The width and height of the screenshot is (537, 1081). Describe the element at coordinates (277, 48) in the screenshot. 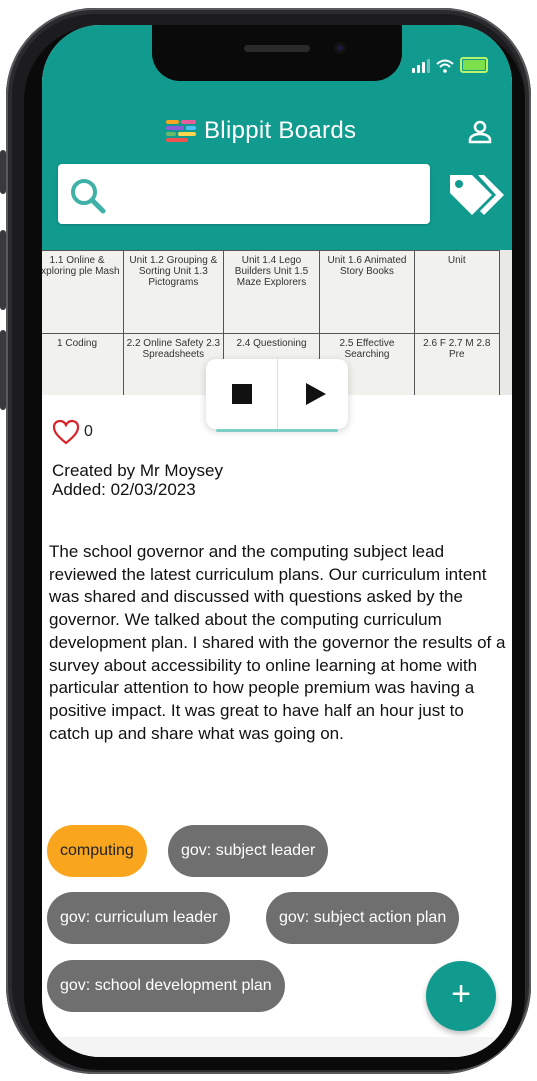

I see `speaker-grille` at that location.